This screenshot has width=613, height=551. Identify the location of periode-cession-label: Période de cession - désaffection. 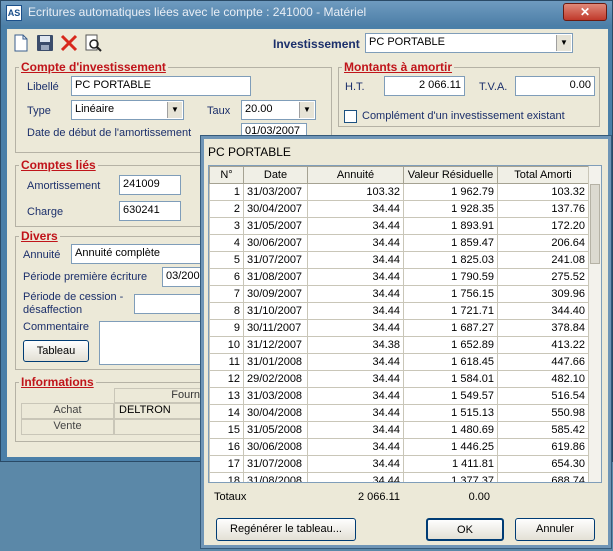
(73, 303).